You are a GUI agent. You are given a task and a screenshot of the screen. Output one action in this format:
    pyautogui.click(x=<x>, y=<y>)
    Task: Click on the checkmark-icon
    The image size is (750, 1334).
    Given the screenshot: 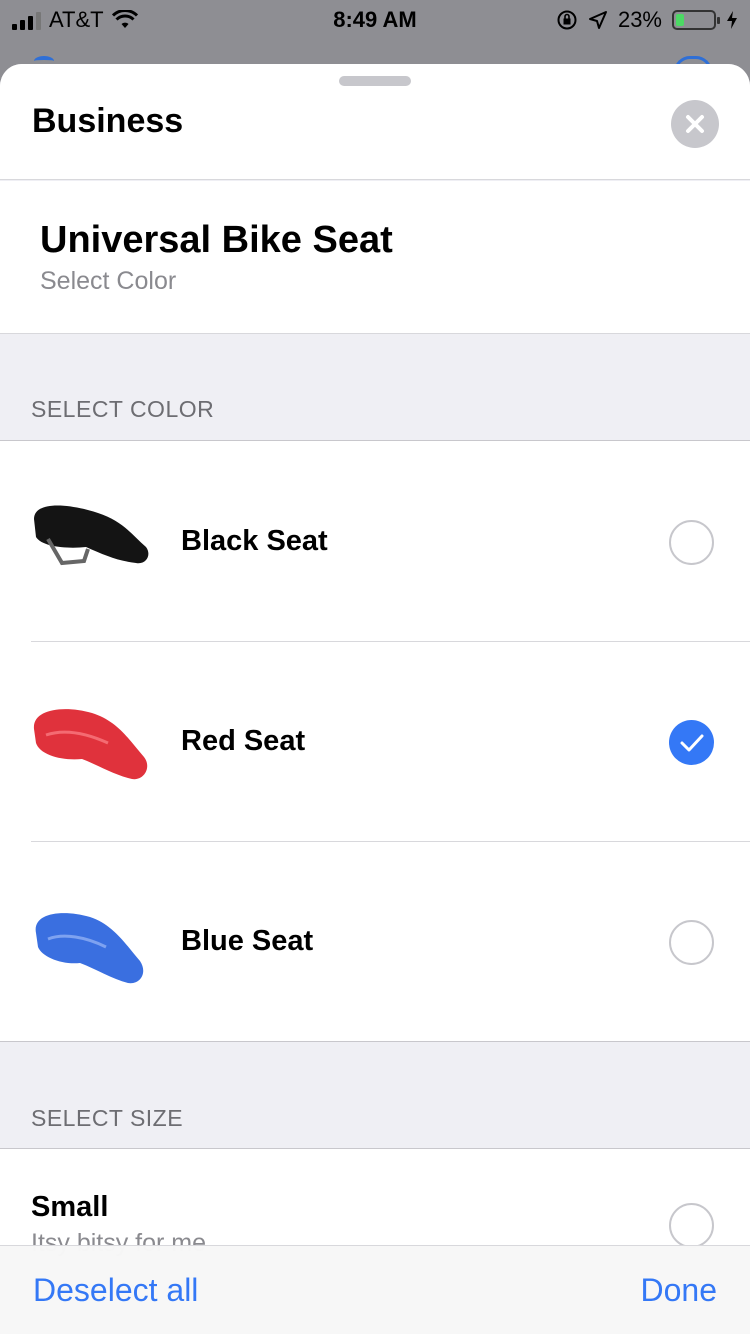 What is the action you would take?
    pyautogui.click(x=691, y=742)
    